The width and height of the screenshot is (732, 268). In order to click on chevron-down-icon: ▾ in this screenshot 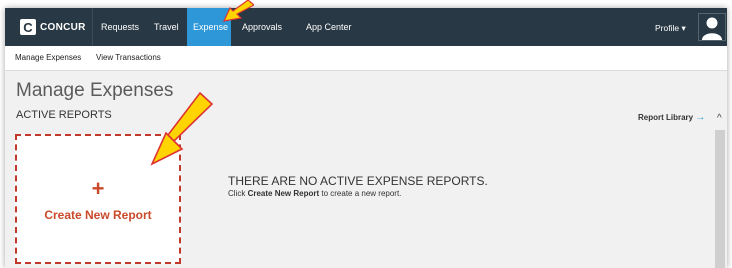, I will do `click(683, 28)`.